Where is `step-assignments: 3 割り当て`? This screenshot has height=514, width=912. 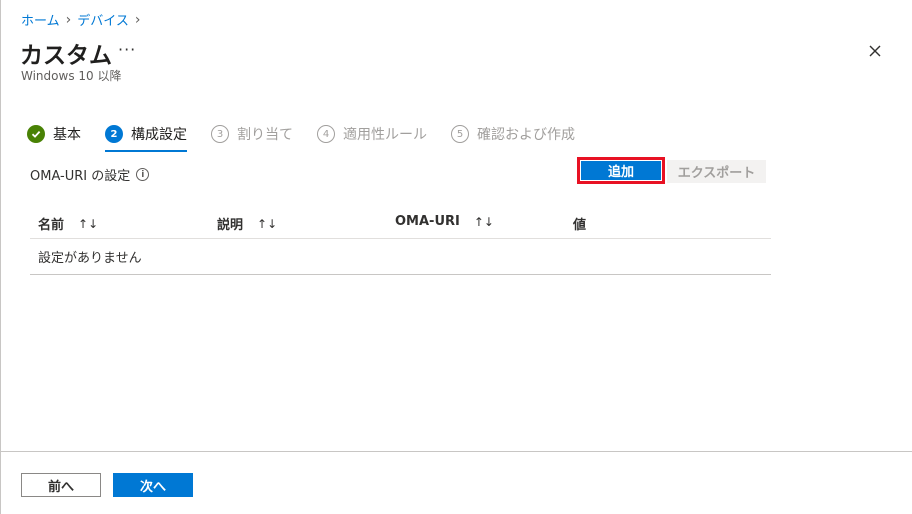 step-assignments: 3 割り当て is located at coordinates (252, 134).